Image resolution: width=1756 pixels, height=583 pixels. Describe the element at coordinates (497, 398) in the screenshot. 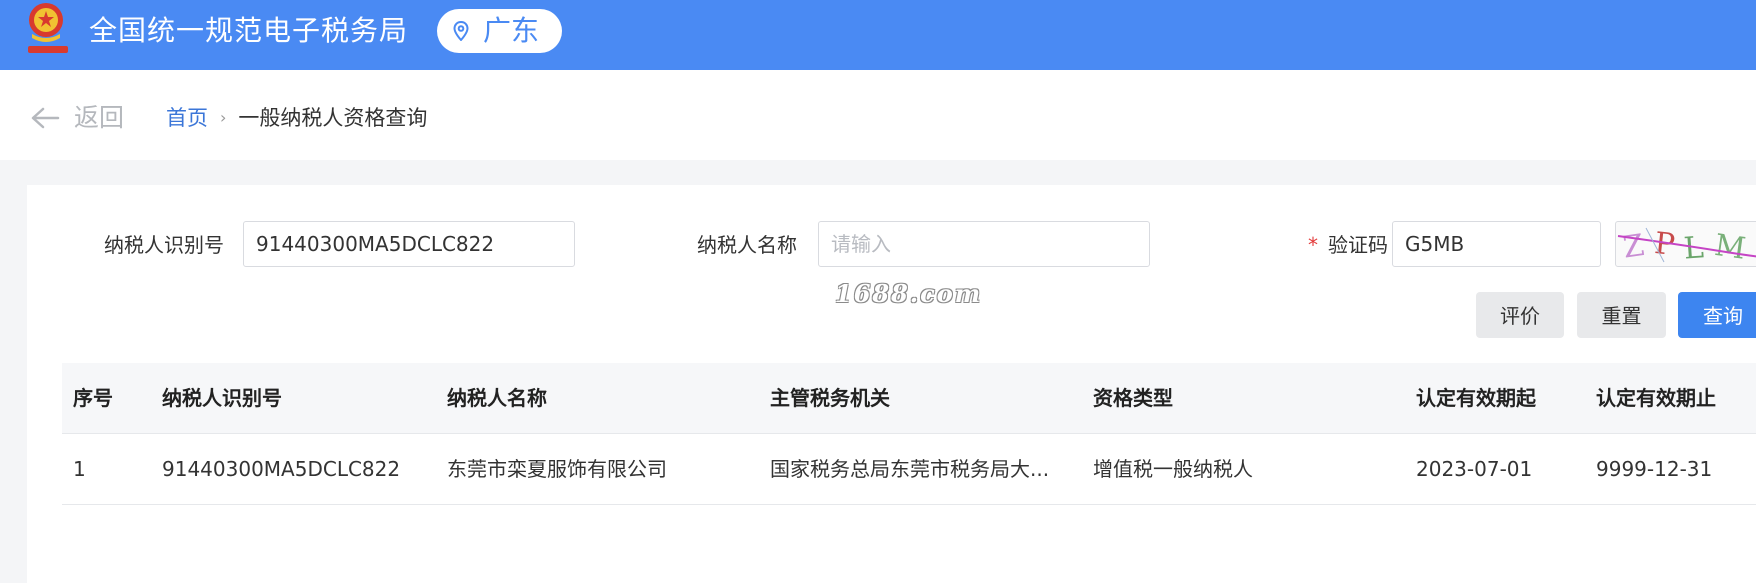

I see `column-header: 纳税人名称` at that location.